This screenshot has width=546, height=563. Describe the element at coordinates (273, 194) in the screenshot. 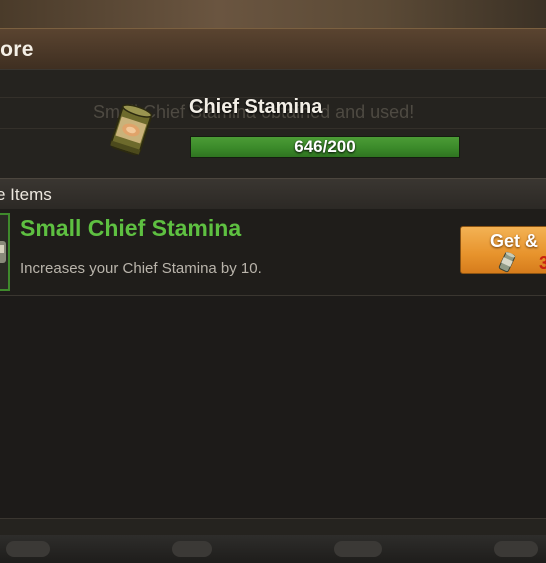

I see `items-section-header: e Items` at that location.